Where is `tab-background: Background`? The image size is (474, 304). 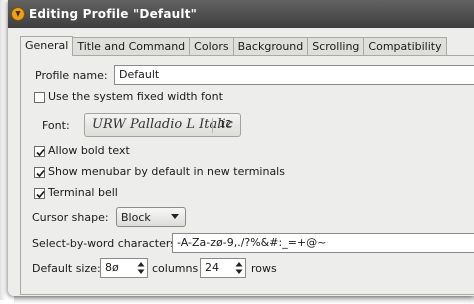
tab-background: Background is located at coordinates (270, 46).